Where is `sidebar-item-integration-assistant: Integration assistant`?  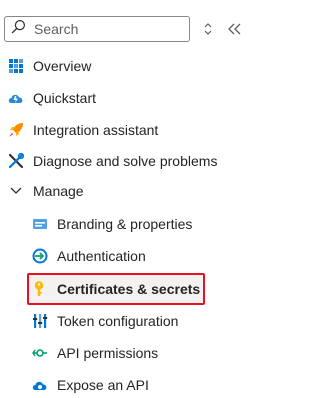 sidebar-item-integration-assistant: Integration assistant is located at coordinates (82, 130).